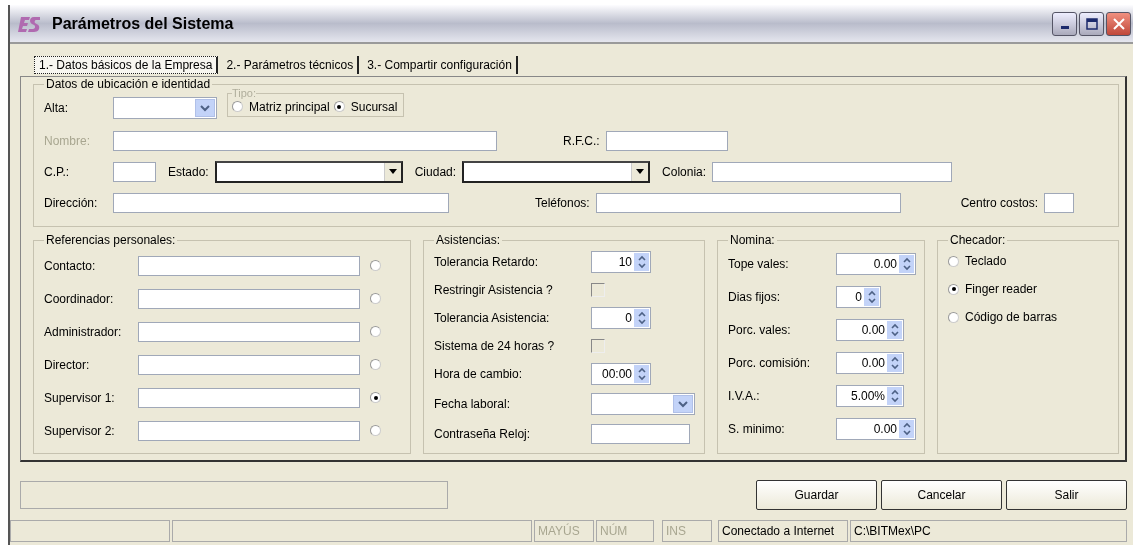 The width and height of the screenshot is (1133, 545). Describe the element at coordinates (483, 434) in the screenshot. I see `field-label: Contraseña Reloj:` at that location.